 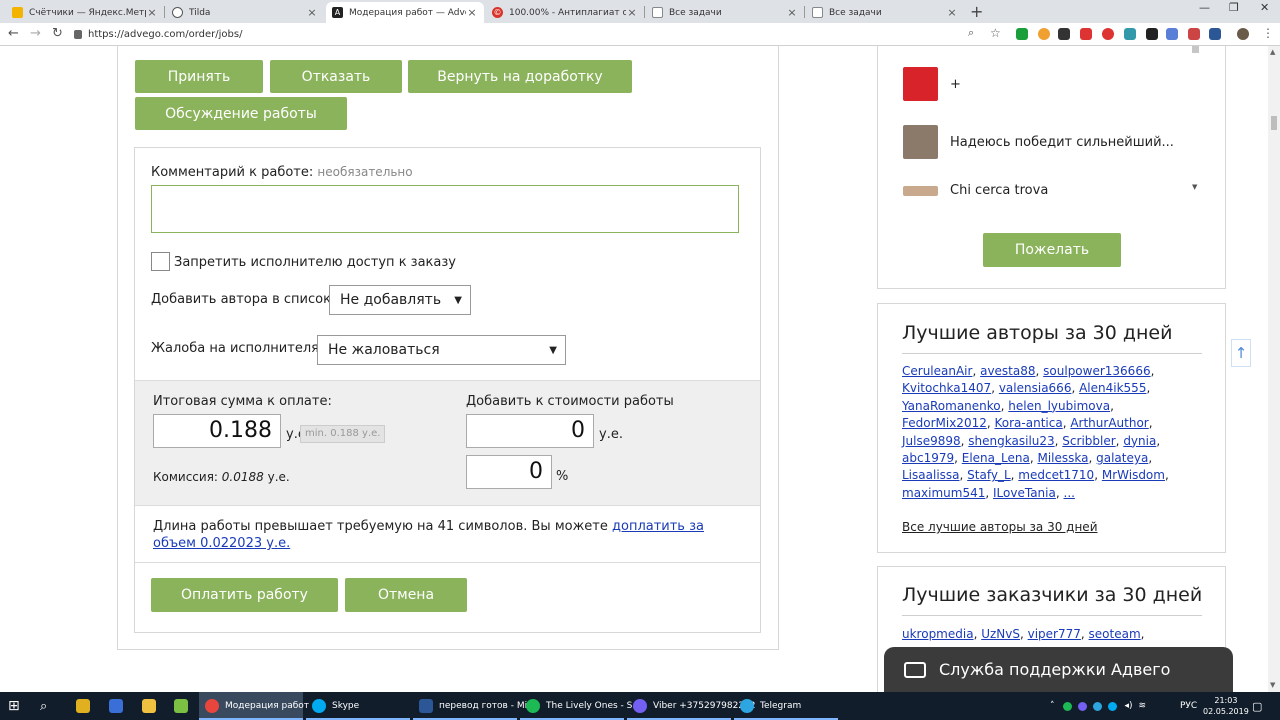 I want to click on accept-button: Принять, so click(x=199, y=76).